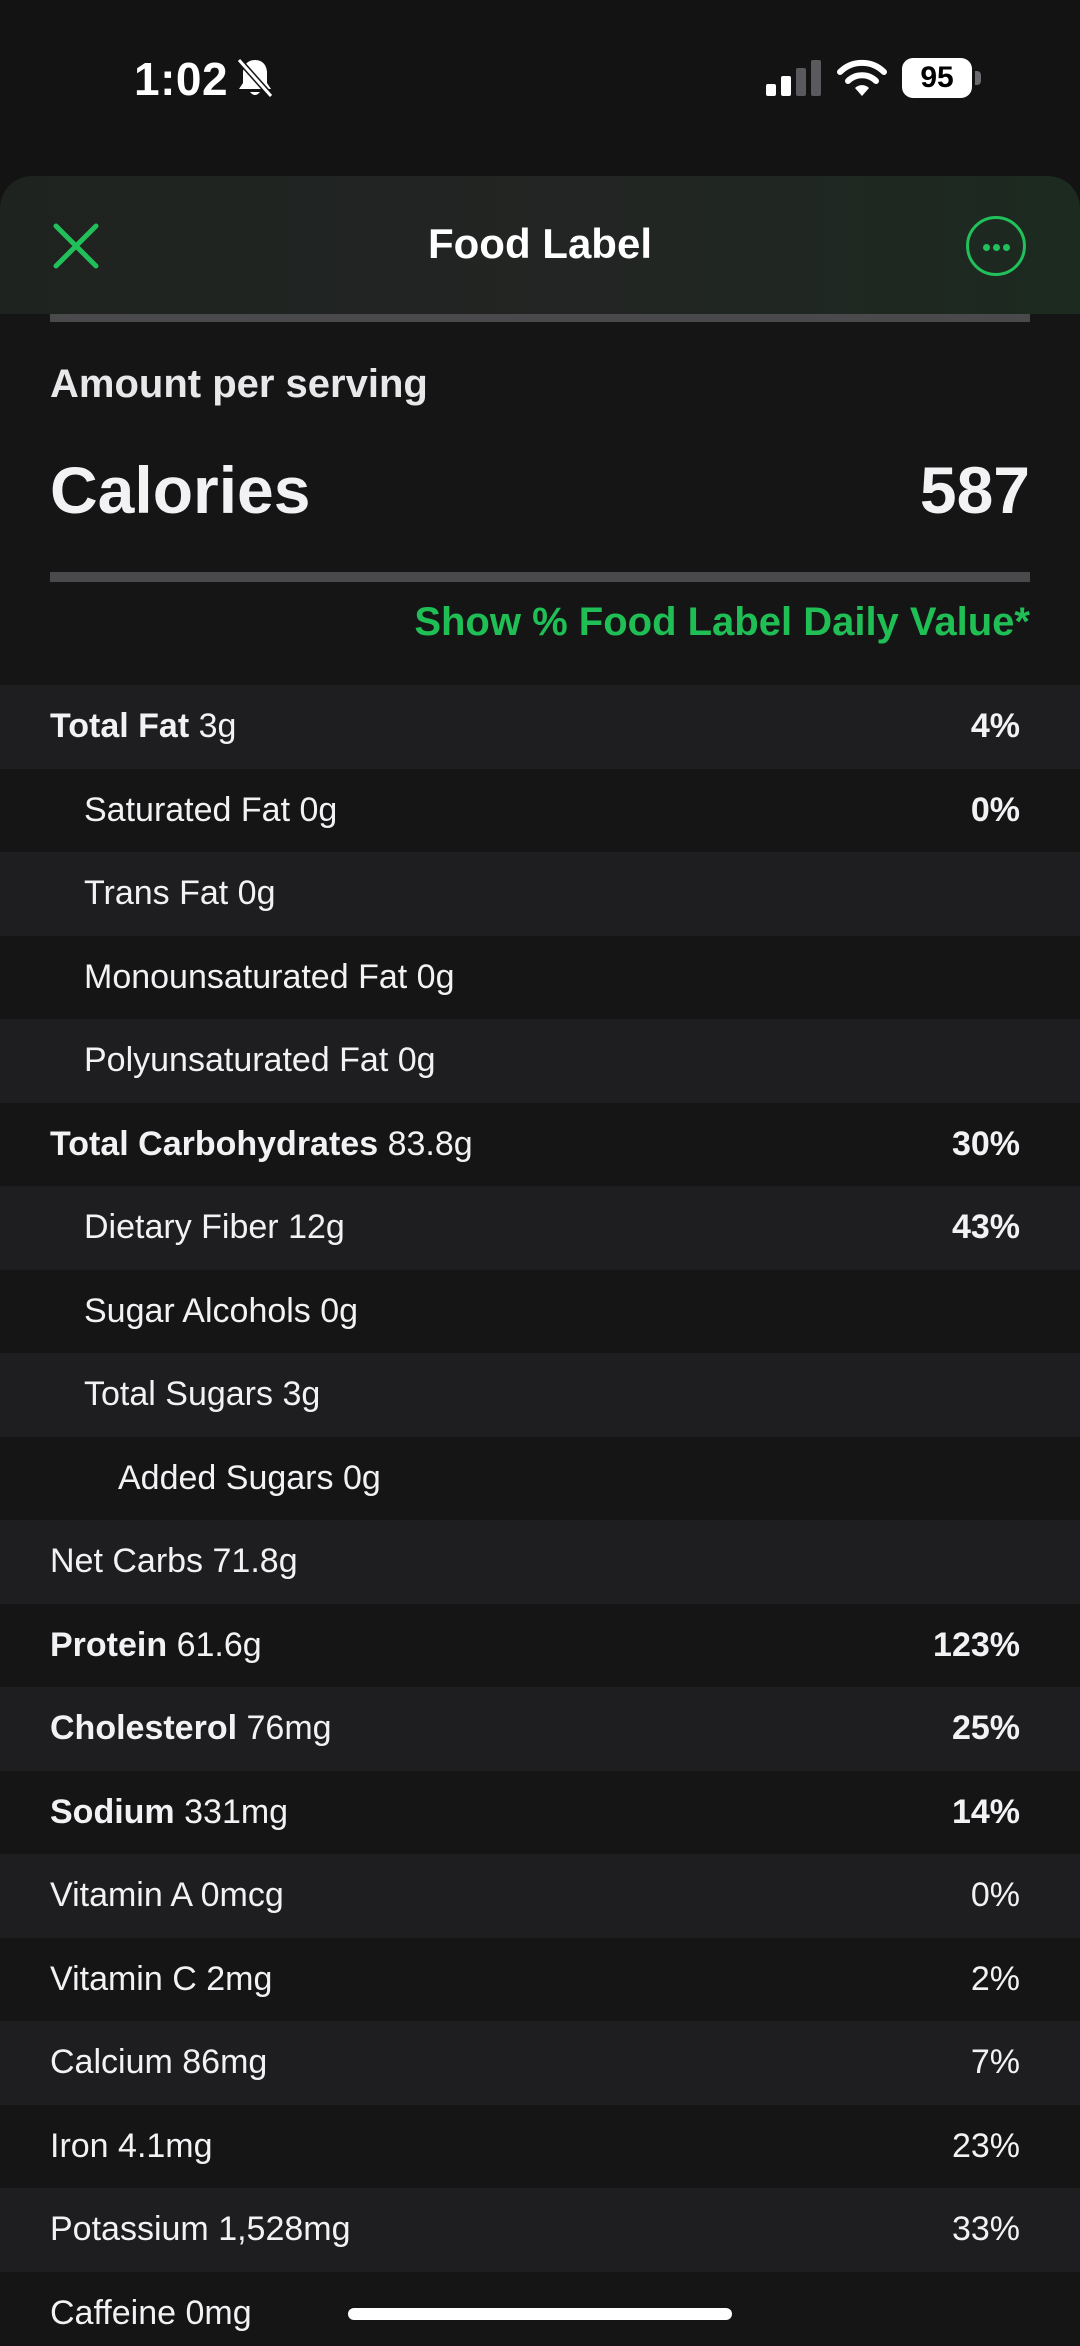  I want to click on nav-bar: Food Label, so click(540, 245).